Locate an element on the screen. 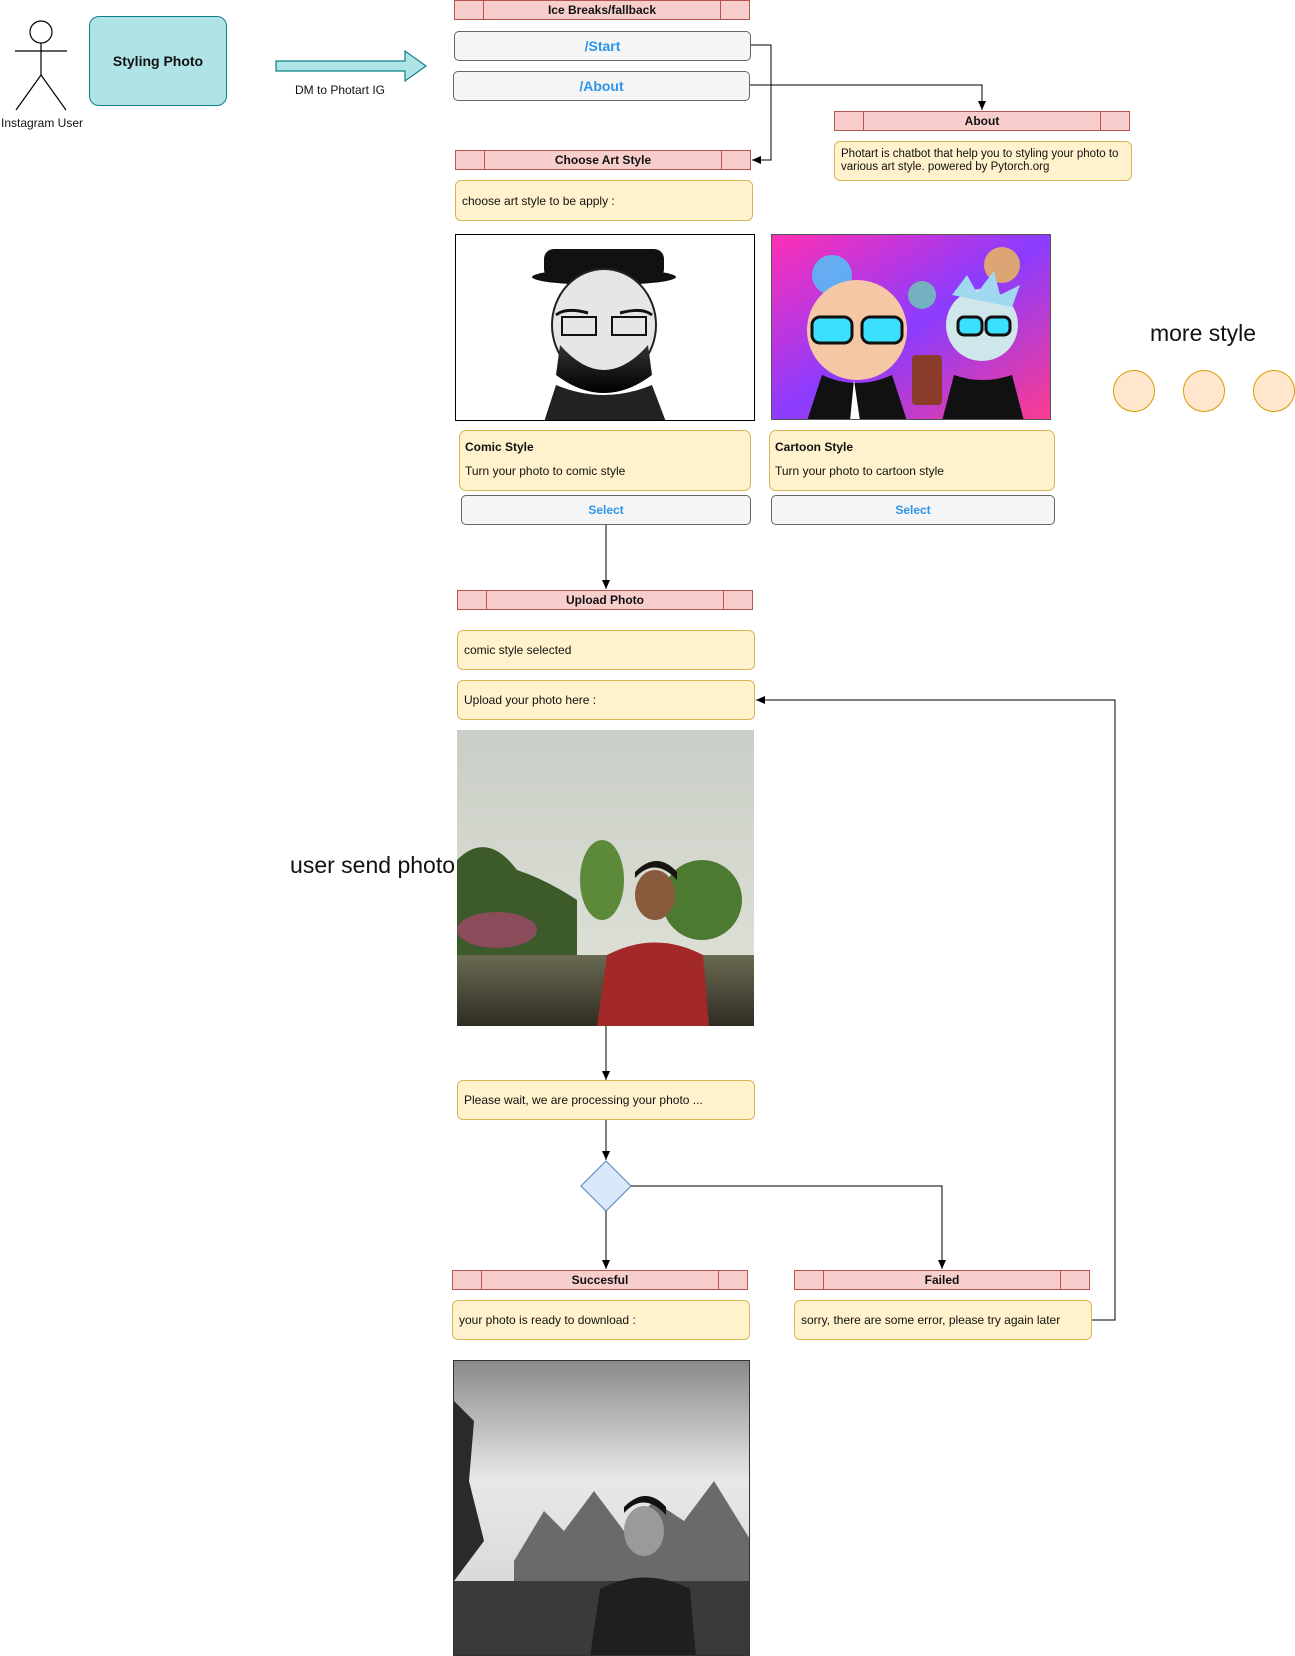 The width and height of the screenshot is (1295, 1656). upload-header: Upload Photo is located at coordinates (605, 600).